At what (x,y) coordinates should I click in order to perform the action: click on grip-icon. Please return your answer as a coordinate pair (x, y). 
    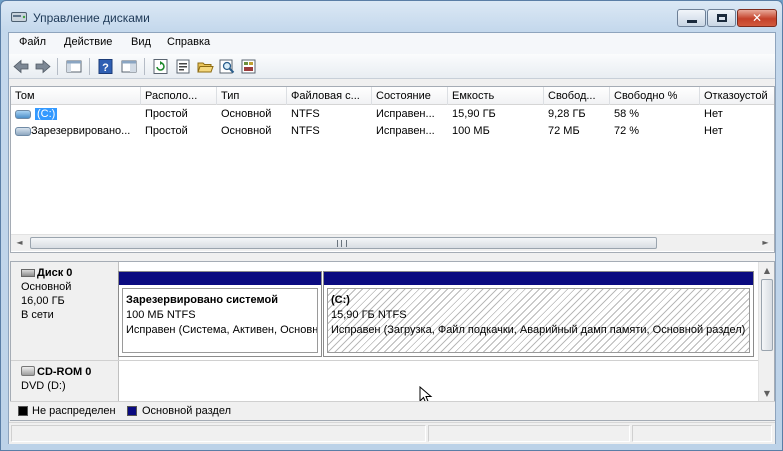
    Looking at the image, I should click on (342, 243).